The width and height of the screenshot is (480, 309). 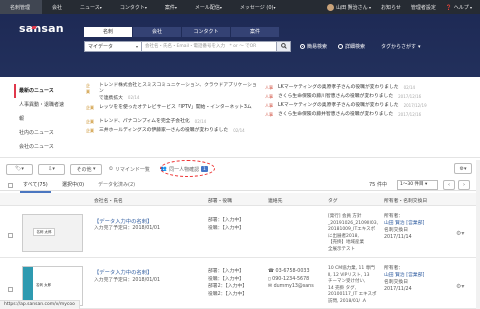 I want to click on col-dept: 部署・役職, so click(x=220, y=200).